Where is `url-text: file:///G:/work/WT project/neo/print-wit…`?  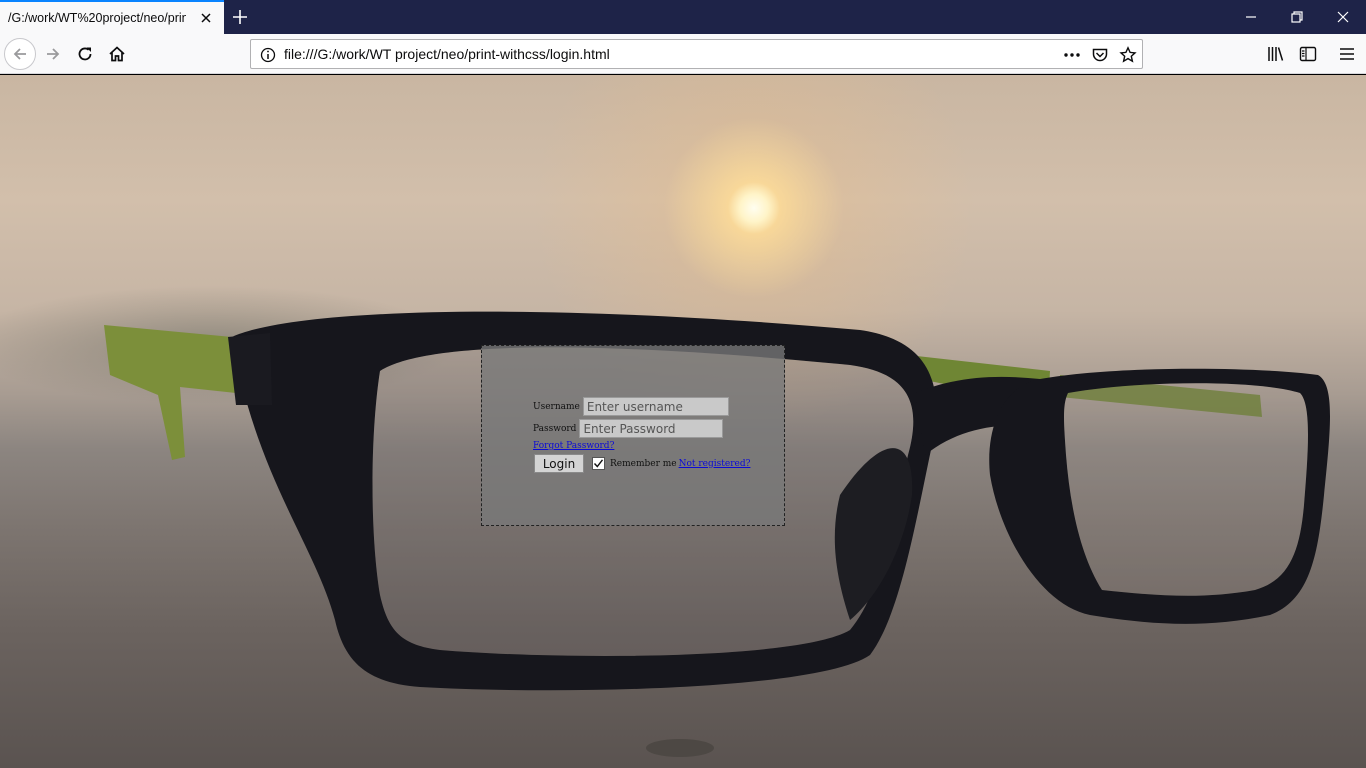
url-text: file:///G:/work/WT project/neo/print-wit… is located at coordinates (447, 54).